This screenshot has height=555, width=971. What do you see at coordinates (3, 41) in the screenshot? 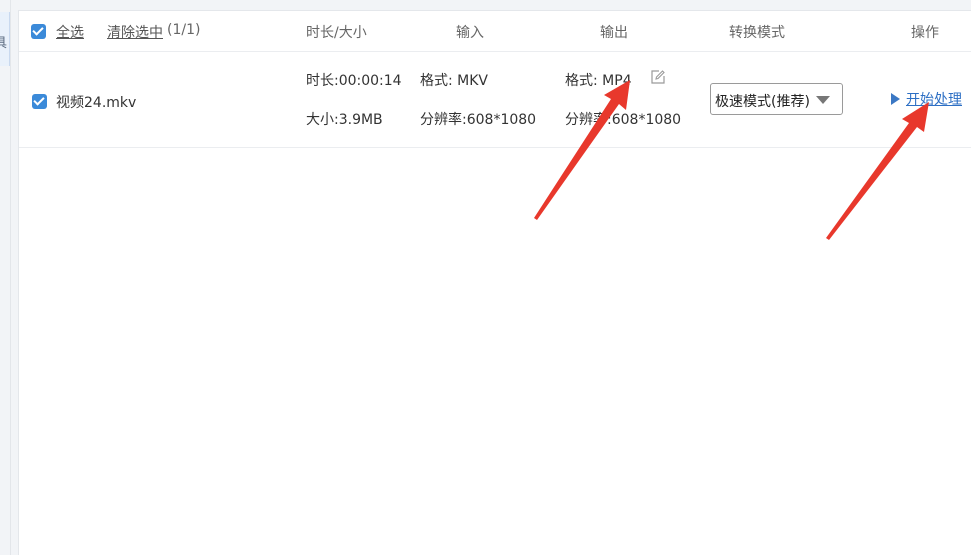
I see `sidebar-tab-label: 具` at bounding box center [3, 41].